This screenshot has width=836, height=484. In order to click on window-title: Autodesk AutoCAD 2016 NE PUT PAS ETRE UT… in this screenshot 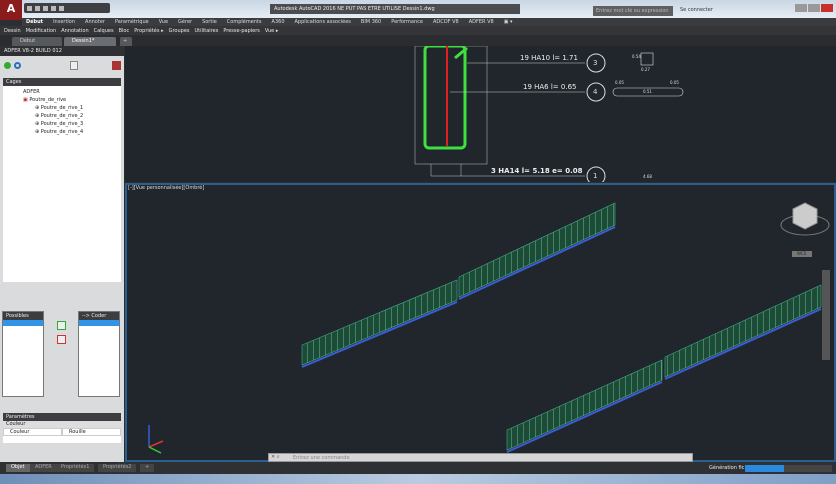, I will do `click(395, 9)`.